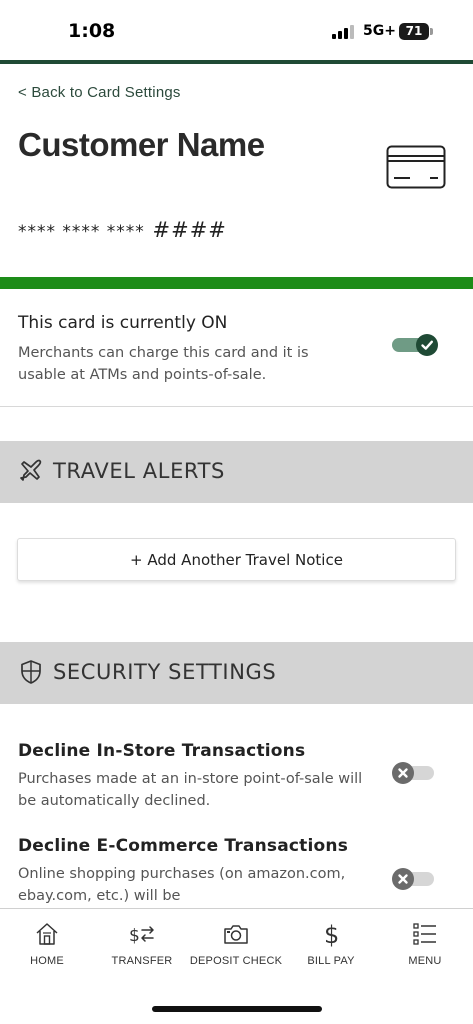 This screenshot has width=473, height=1024. What do you see at coordinates (31, 470) in the screenshot?
I see `airplane-icon` at bounding box center [31, 470].